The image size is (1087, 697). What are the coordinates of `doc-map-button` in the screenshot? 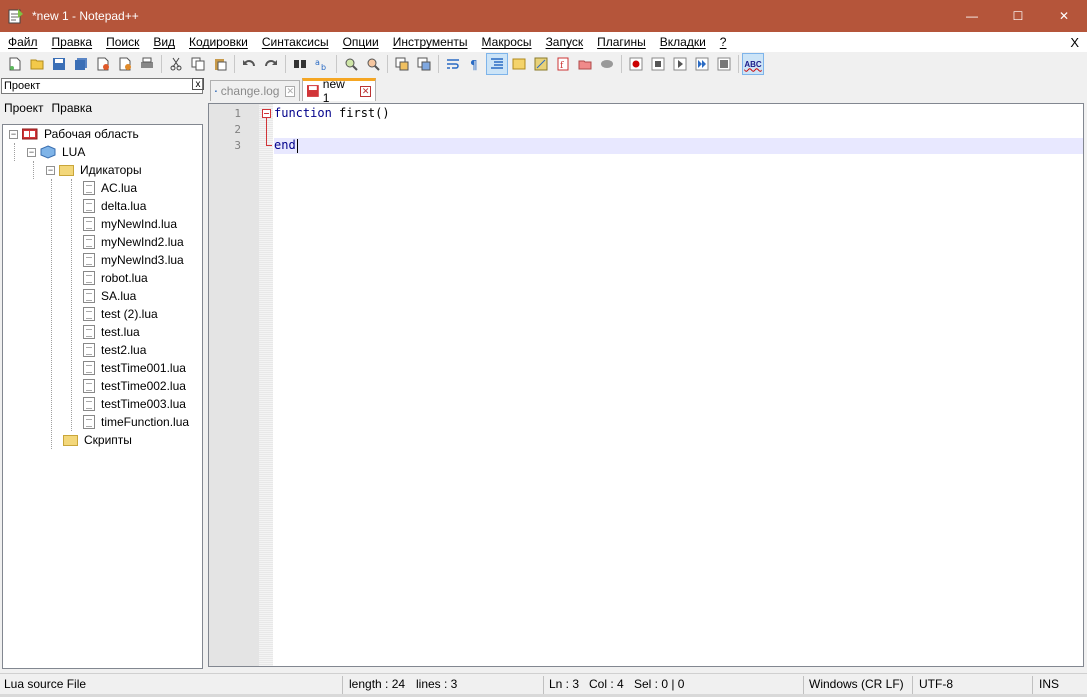 It's located at (519, 64).